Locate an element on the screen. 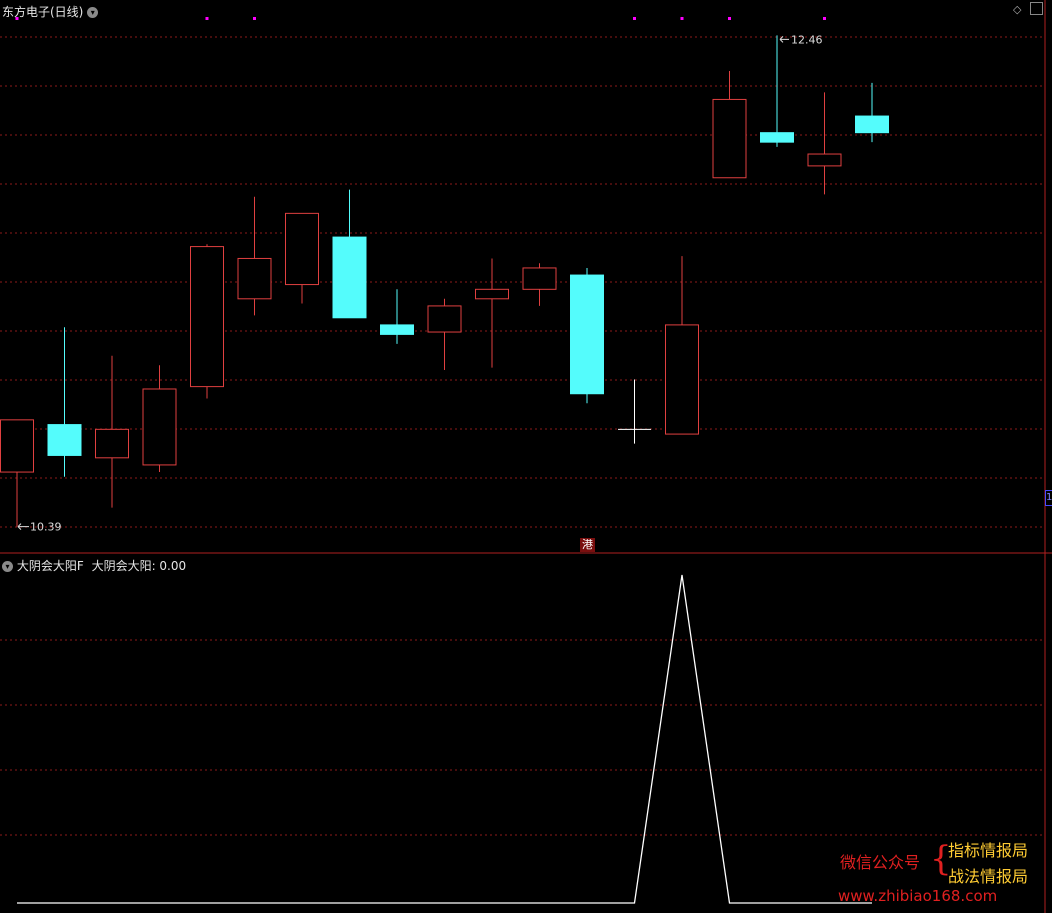 Image resolution: width=1052 pixels, height=913 pixels. maximize-icon is located at coordinates (1036, 8).